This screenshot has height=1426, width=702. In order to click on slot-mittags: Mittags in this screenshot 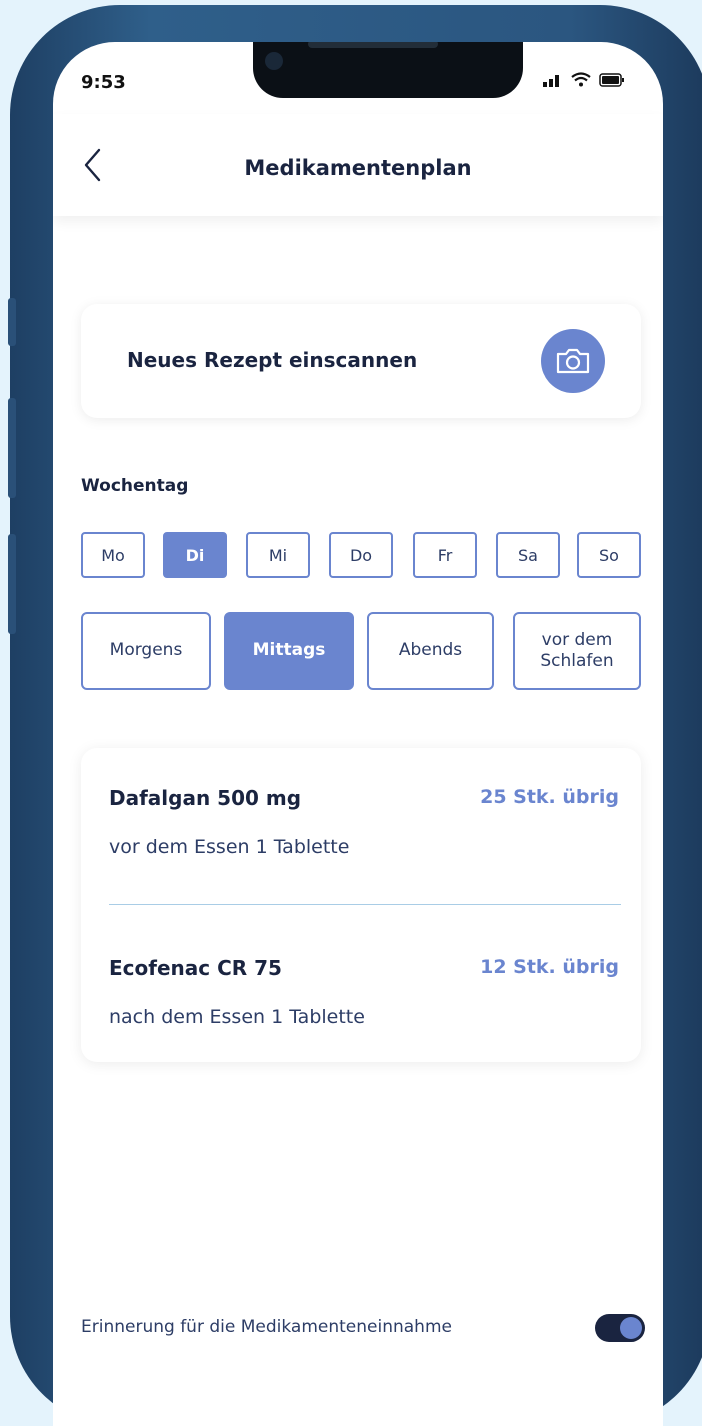, I will do `click(289, 651)`.